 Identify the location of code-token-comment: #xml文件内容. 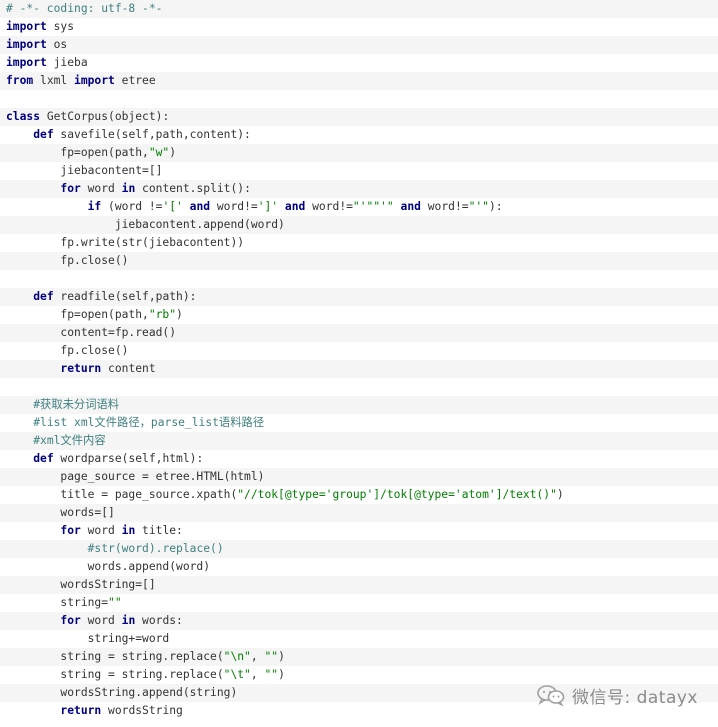
(69, 440).